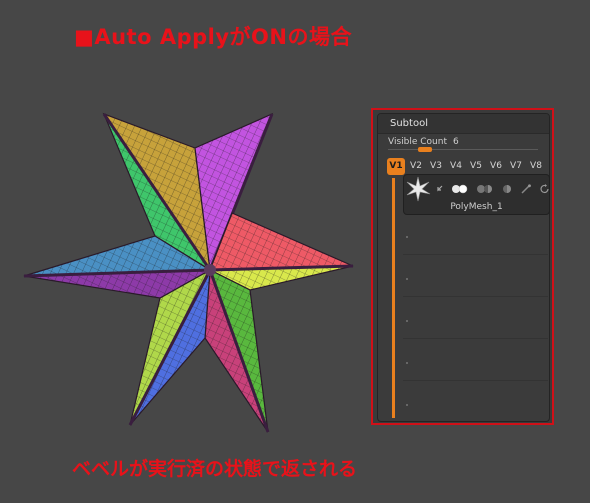 Image resolution: width=590 pixels, height=503 pixels. Describe the element at coordinates (417, 142) in the screenshot. I see `visible-count-label: Visible Count` at that location.